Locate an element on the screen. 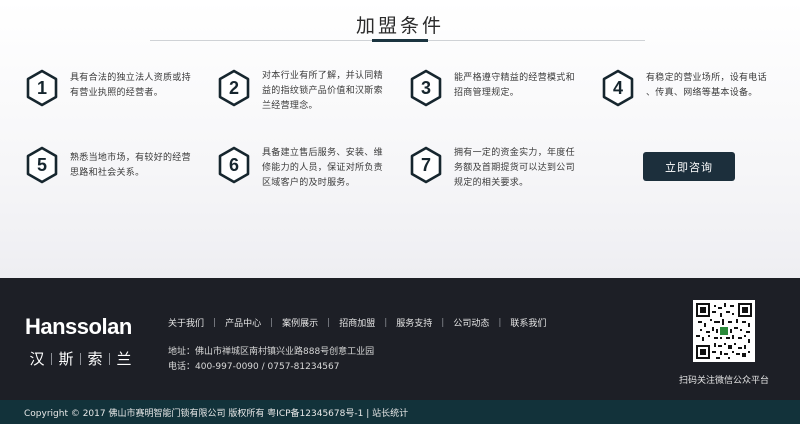 Image resolution: width=800 pixels, height=424 pixels. hexagon-number-icon: 4 is located at coordinates (618, 88).